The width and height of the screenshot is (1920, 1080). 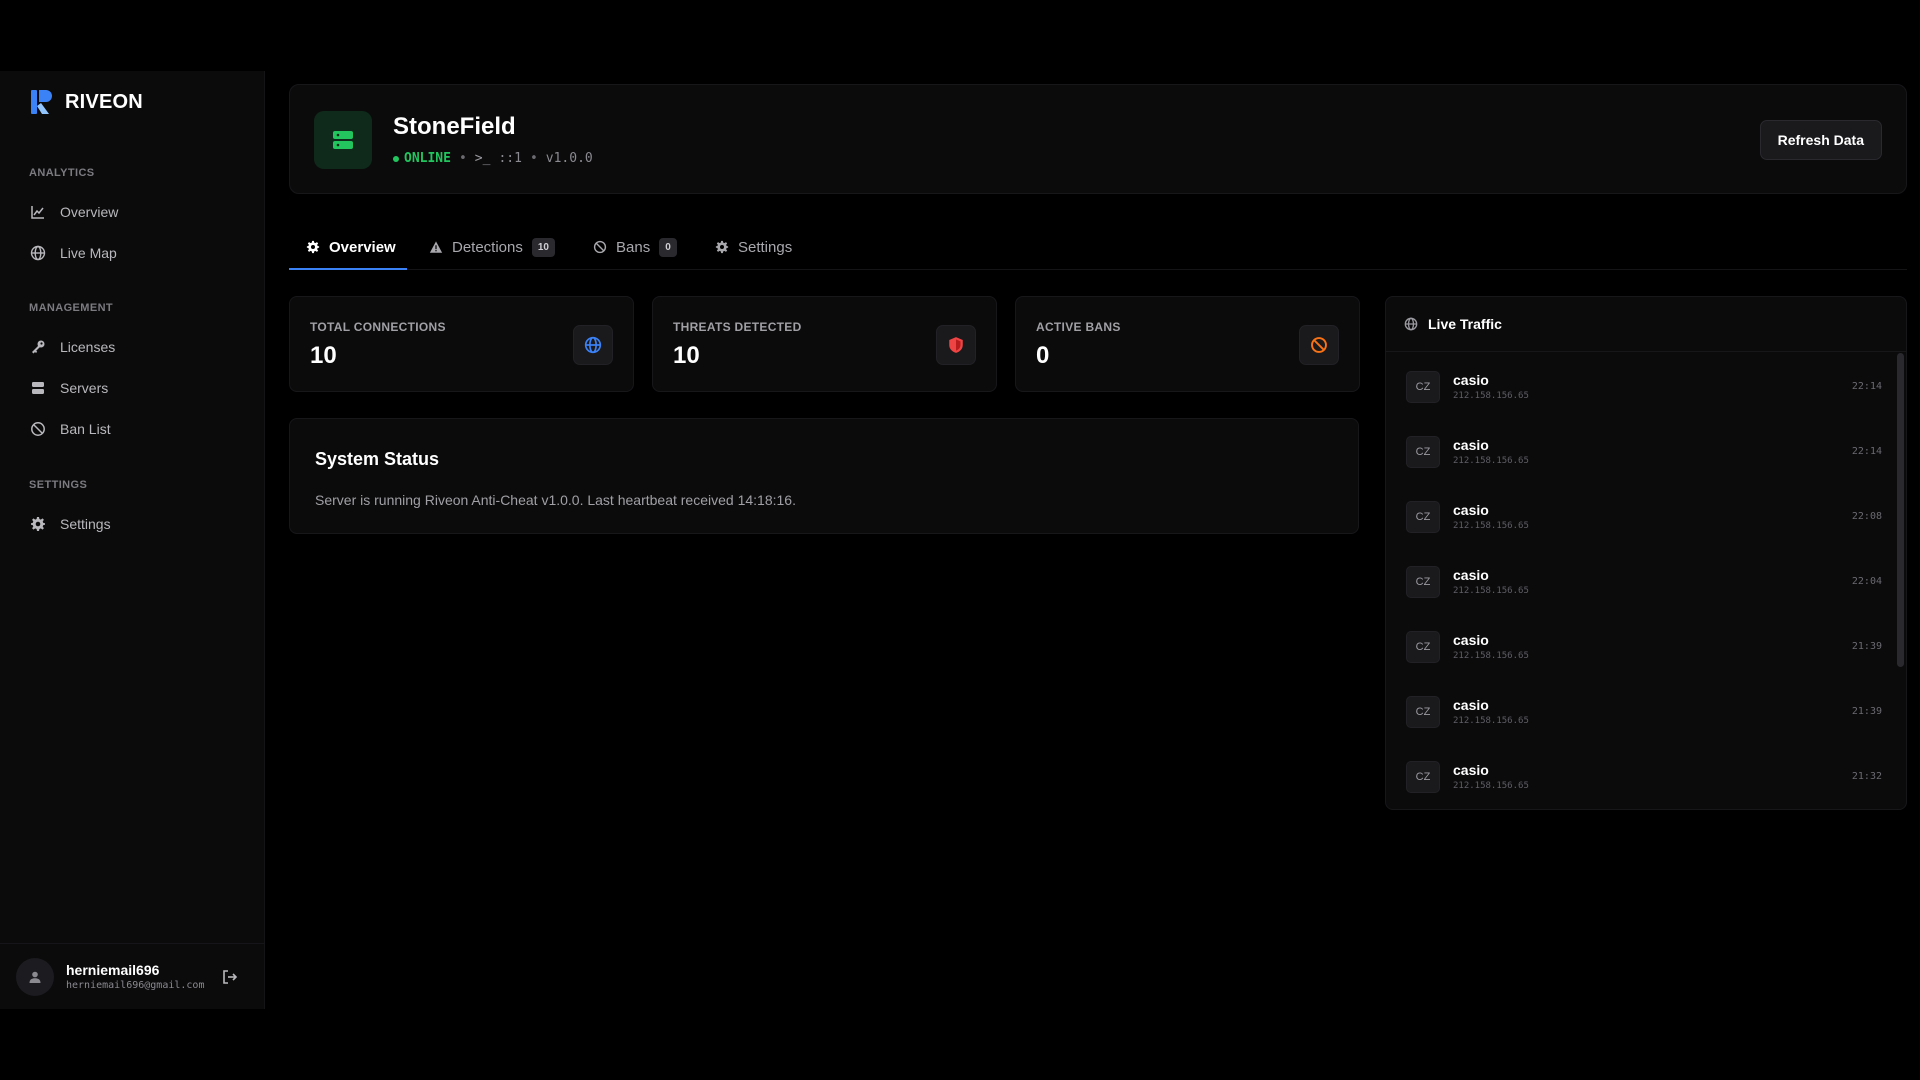 I want to click on stat-value: 0, so click(x=1043, y=355).